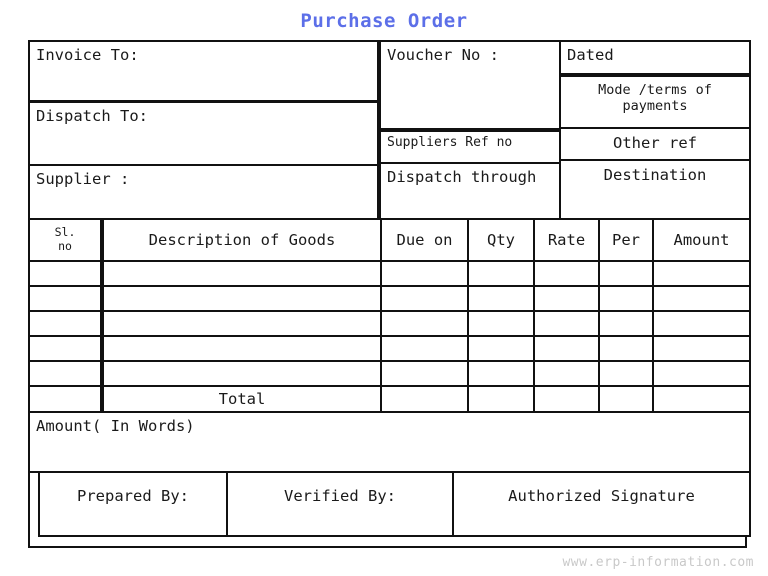 The image size is (768, 576). Describe the element at coordinates (501, 399) in the screenshot. I see `total-row-qty` at that location.